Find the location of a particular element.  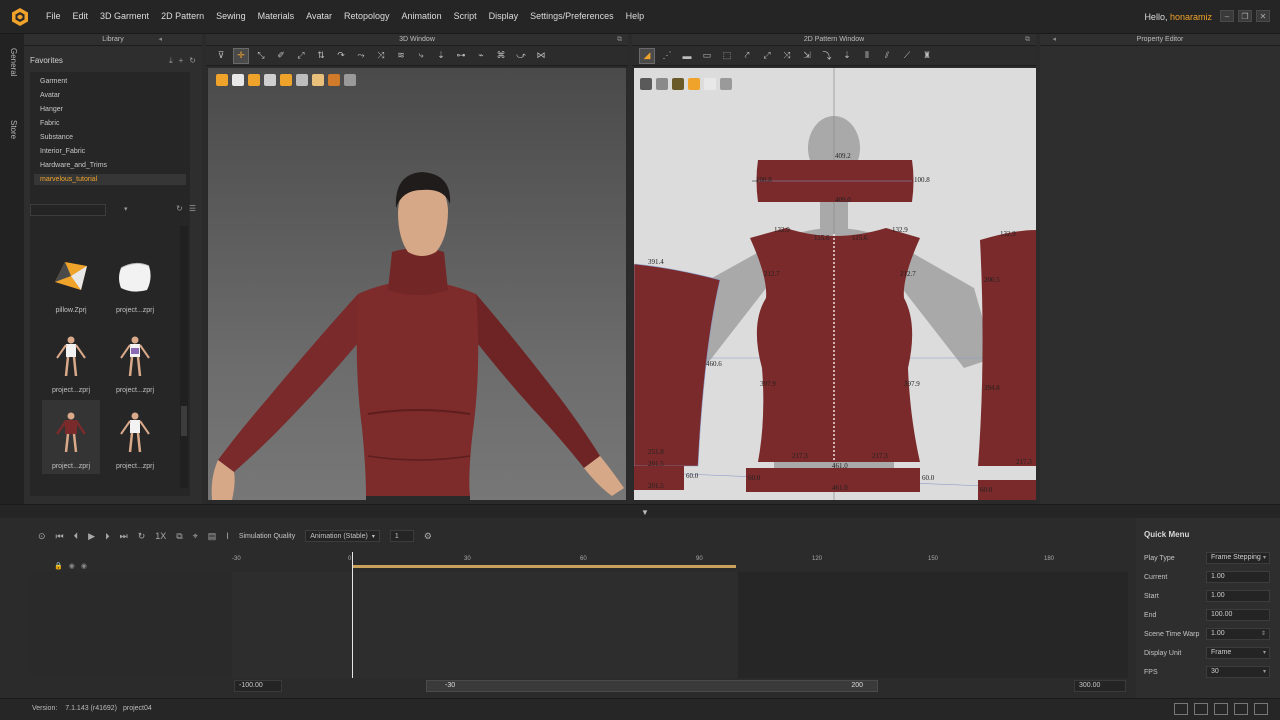

fps-select: 30 ▾ is located at coordinates (1238, 672).